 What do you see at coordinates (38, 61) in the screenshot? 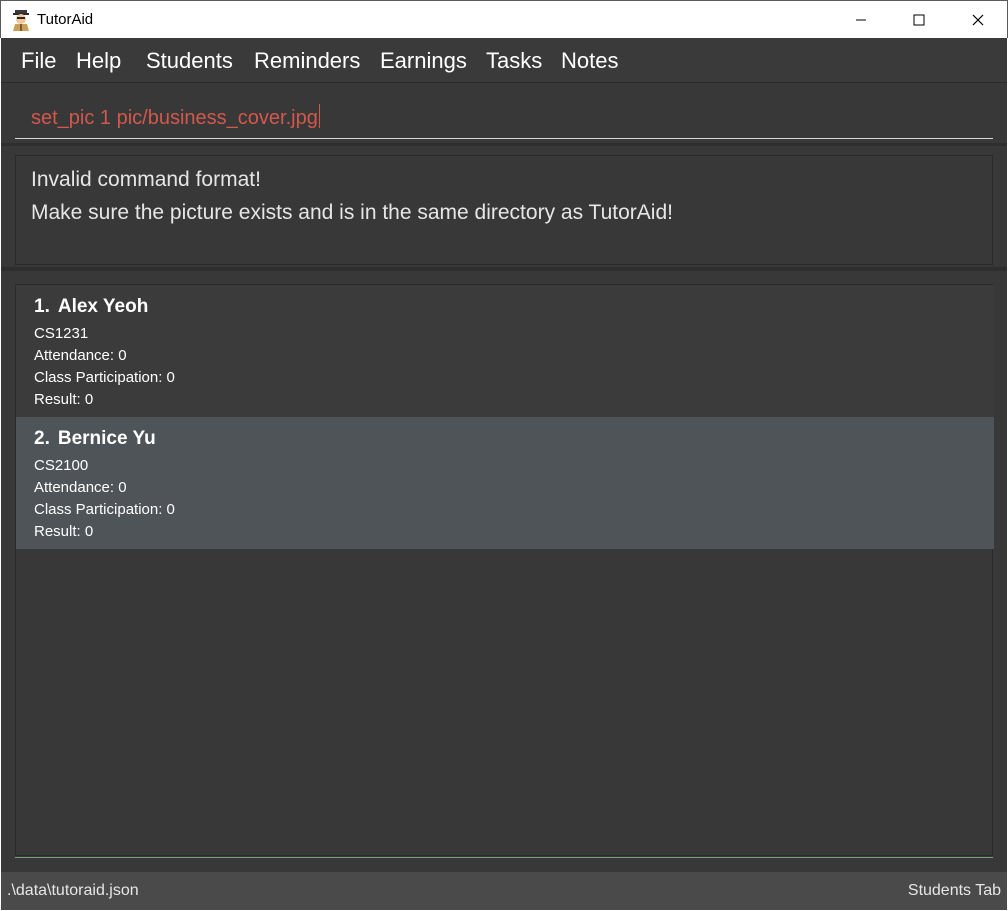
I see `menu-file: File` at bounding box center [38, 61].